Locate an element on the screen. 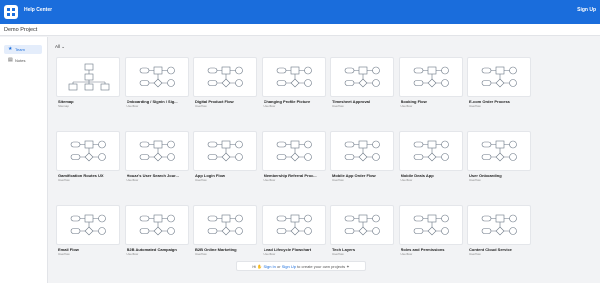 The width and height of the screenshot is (600, 283). chevron-down-icon: ⌄ is located at coordinates (63, 46).